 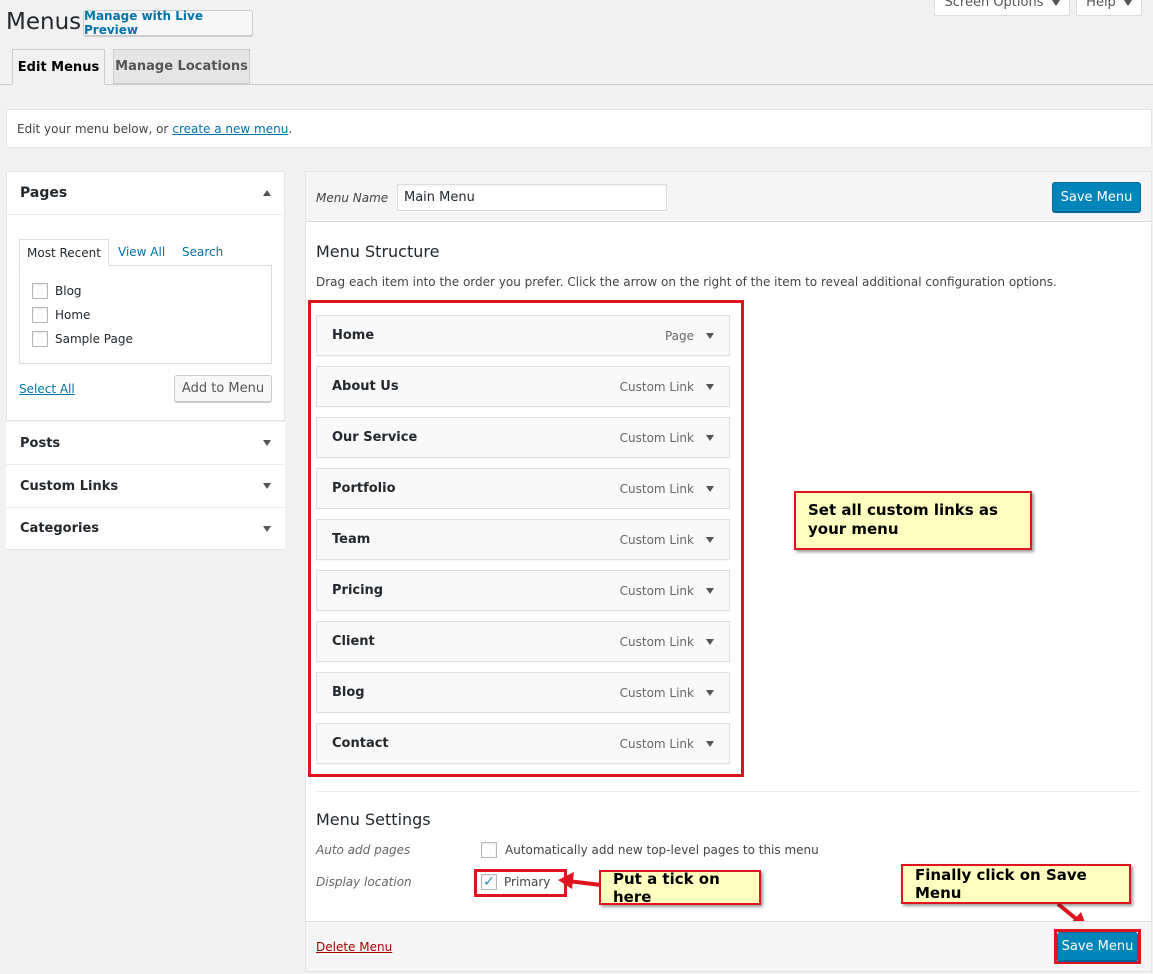 I want to click on menu-item: About Us Custom Link, so click(x=523, y=386).